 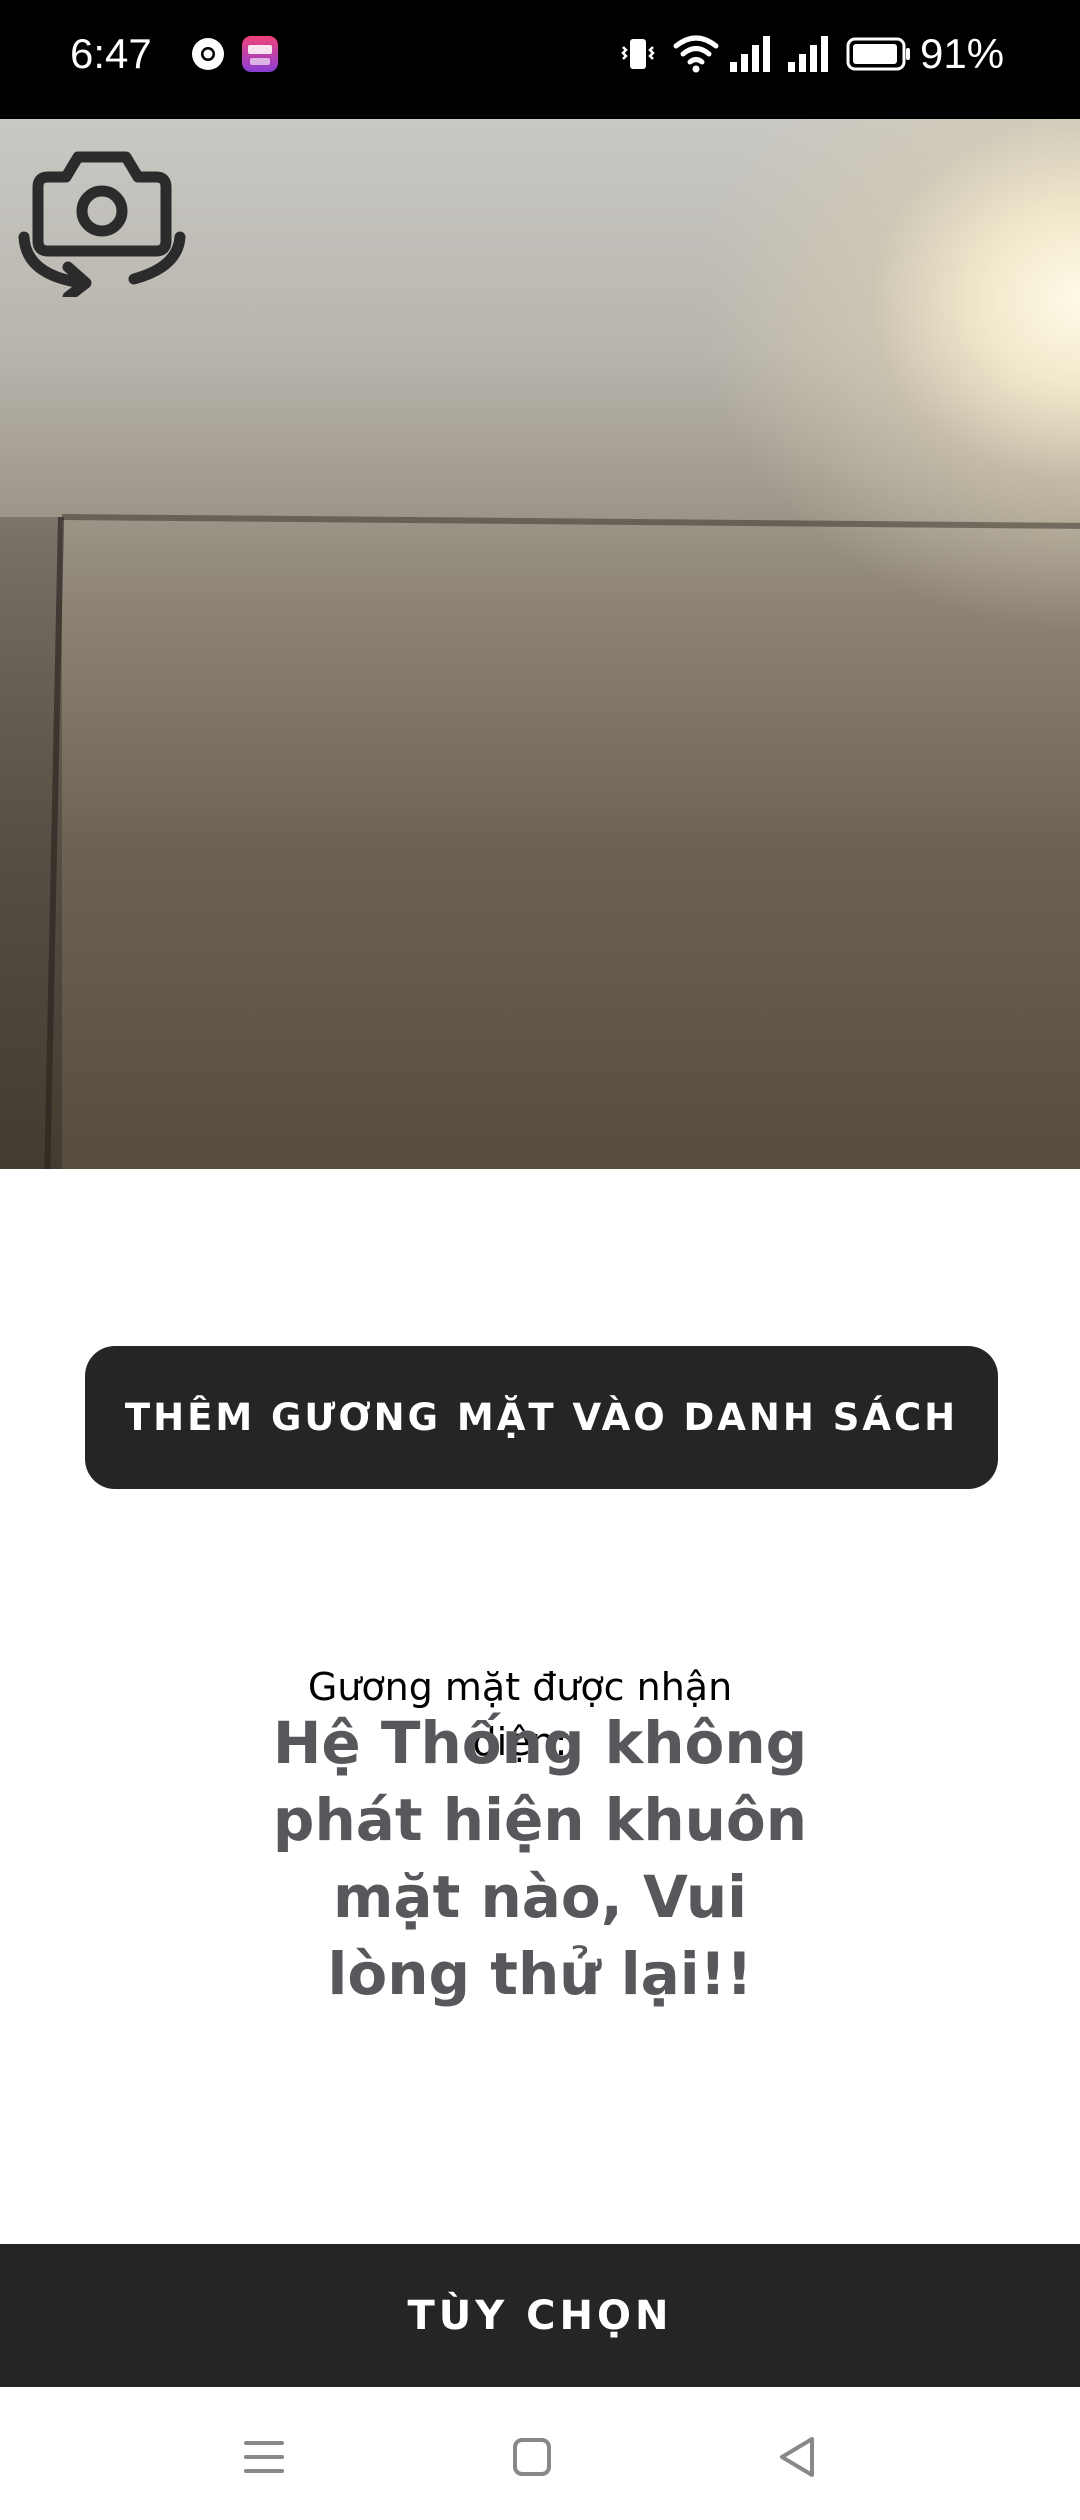 What do you see at coordinates (102, 217) in the screenshot?
I see `camera-switch-icon` at bounding box center [102, 217].